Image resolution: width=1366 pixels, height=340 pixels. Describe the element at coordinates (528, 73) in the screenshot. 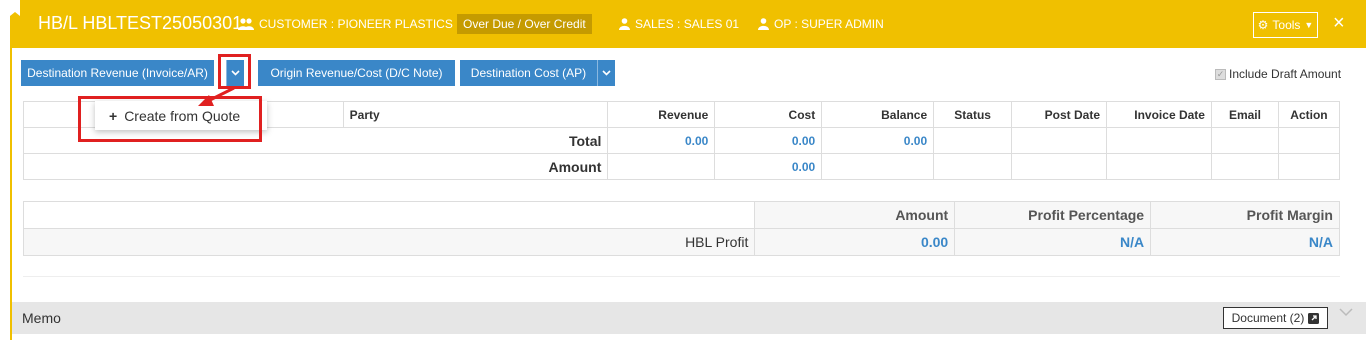

I see `destination-cost-button: Destination Cost (AP)` at that location.